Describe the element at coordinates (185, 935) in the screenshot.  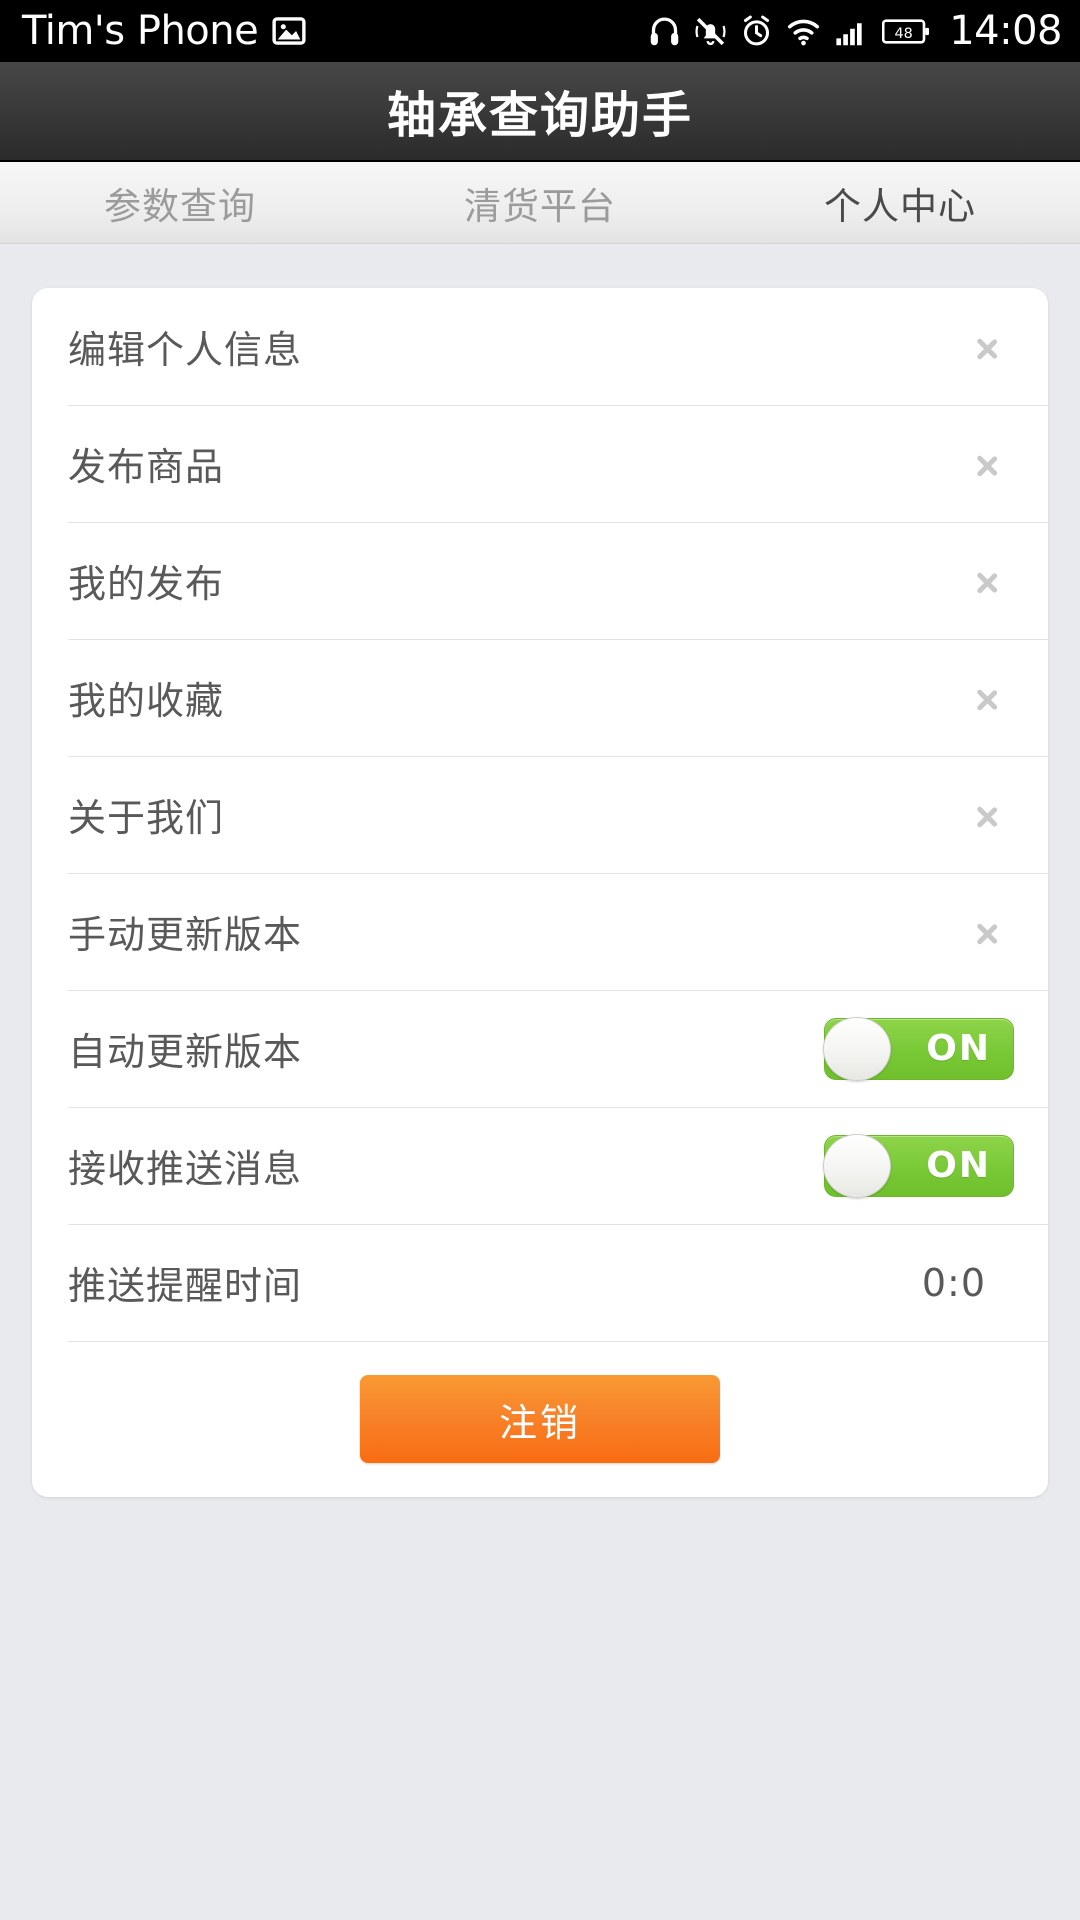
I see `menu-item-label: 手动更新版本` at that location.